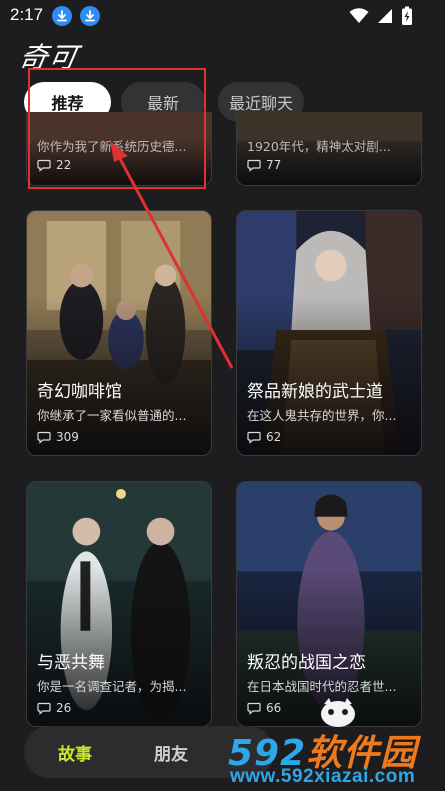 This screenshot has width=445, height=791. What do you see at coordinates (333, 756) in the screenshot?
I see `watermark: 592软件园 www.592xiazai.com` at bounding box center [333, 756].